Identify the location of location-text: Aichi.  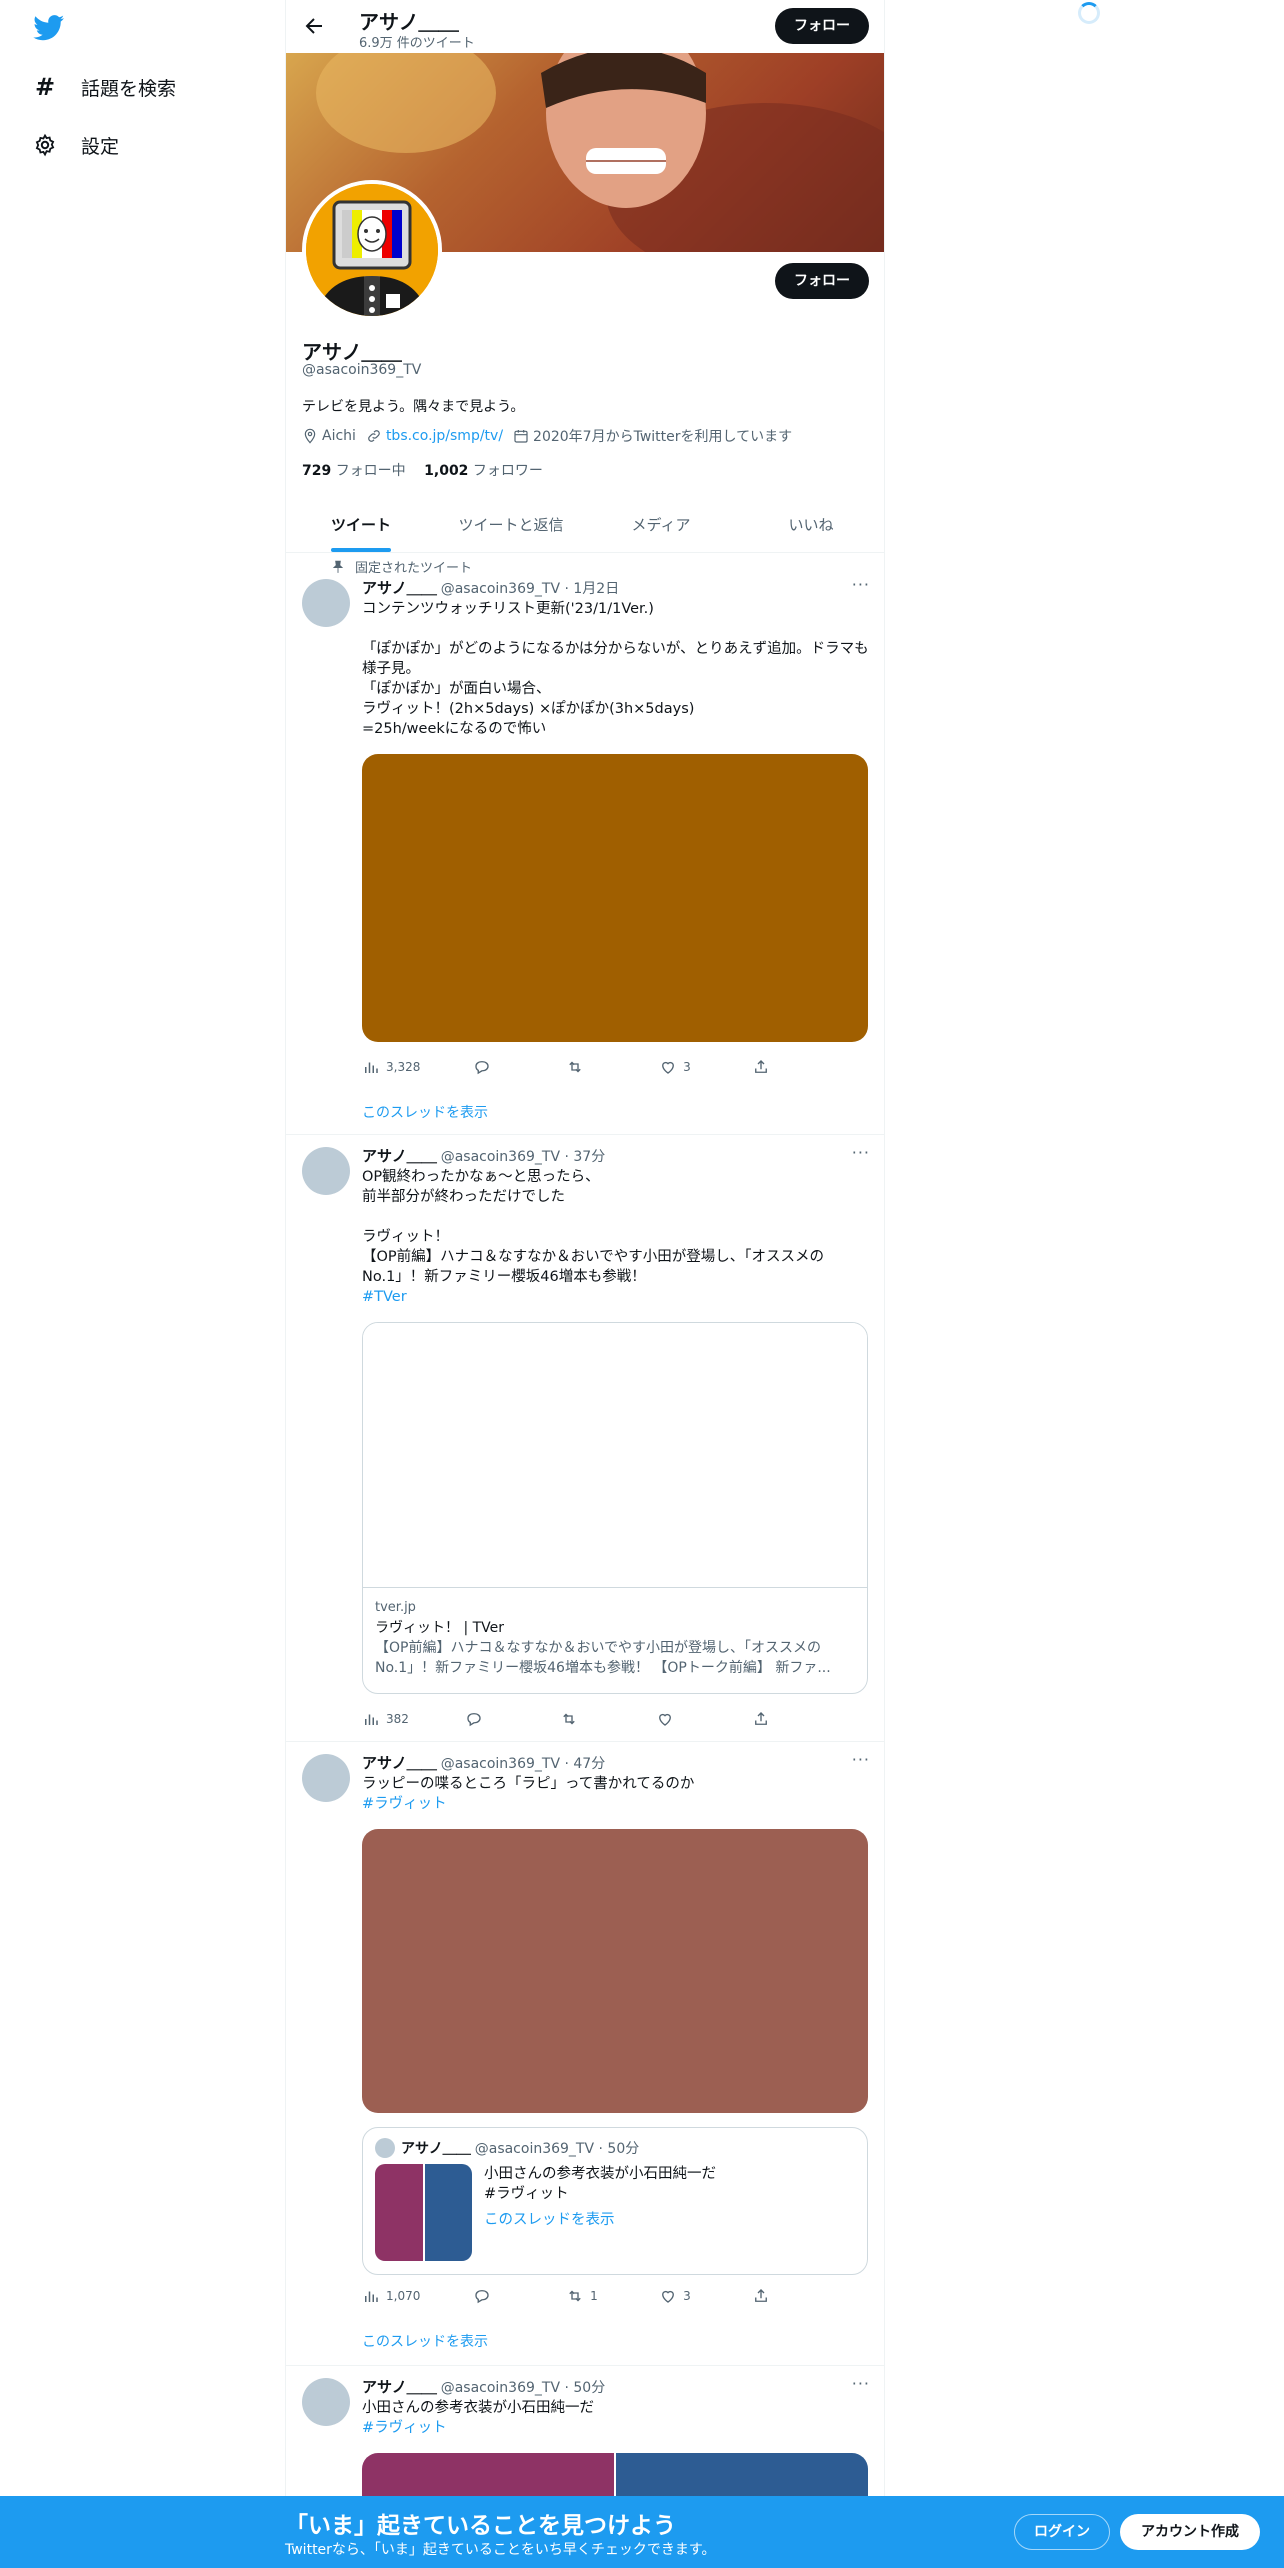
(339, 436).